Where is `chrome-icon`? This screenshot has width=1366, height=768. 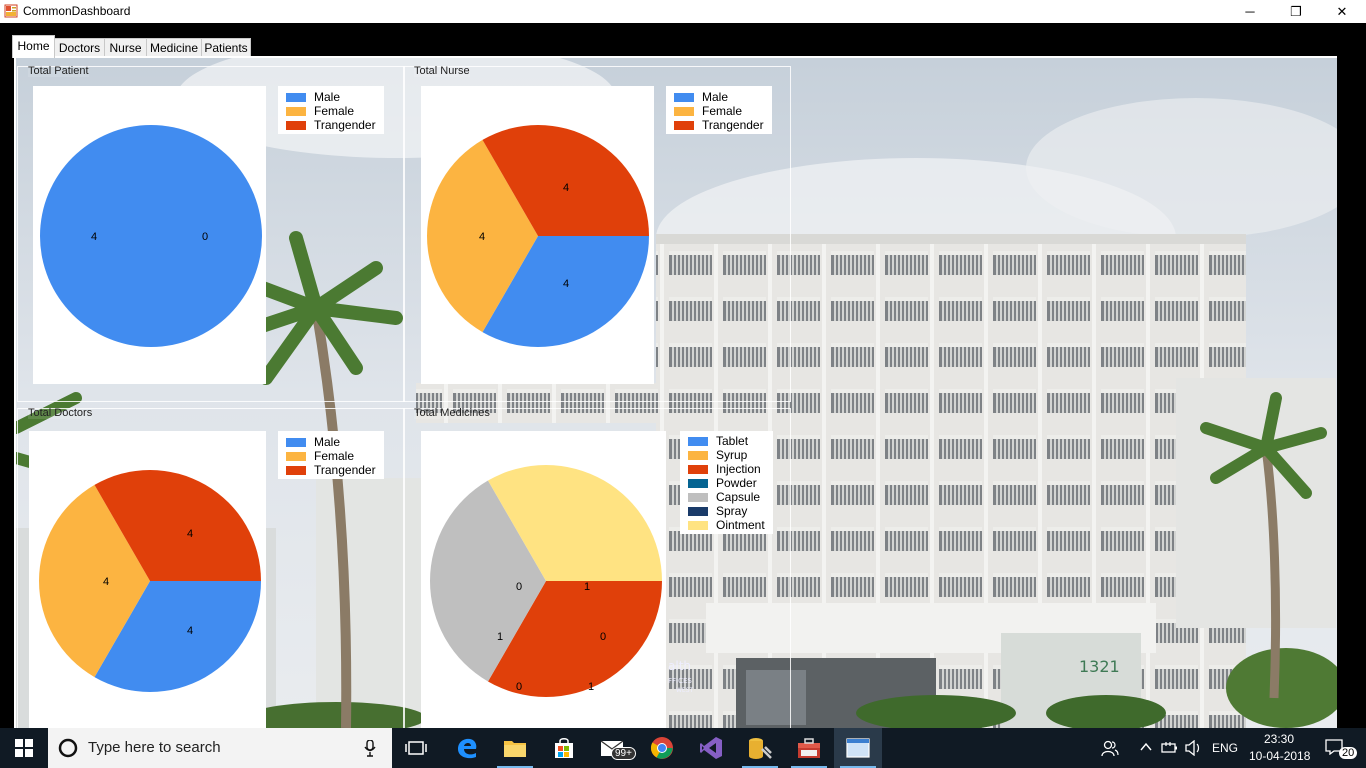 chrome-icon is located at coordinates (661, 748).